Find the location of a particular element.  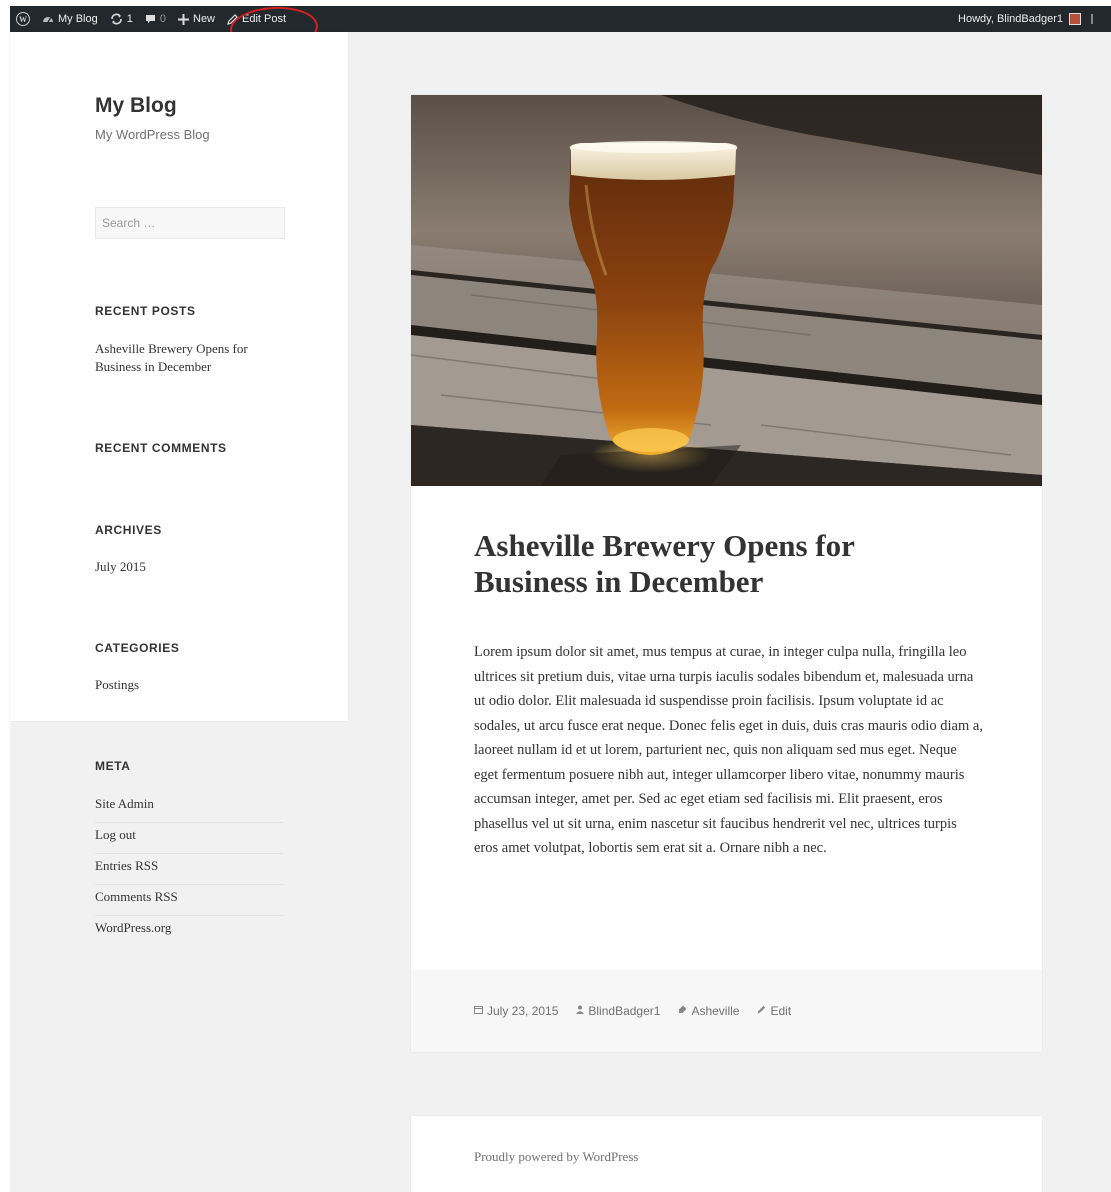

comments-count: 0 is located at coordinates (162, 19).